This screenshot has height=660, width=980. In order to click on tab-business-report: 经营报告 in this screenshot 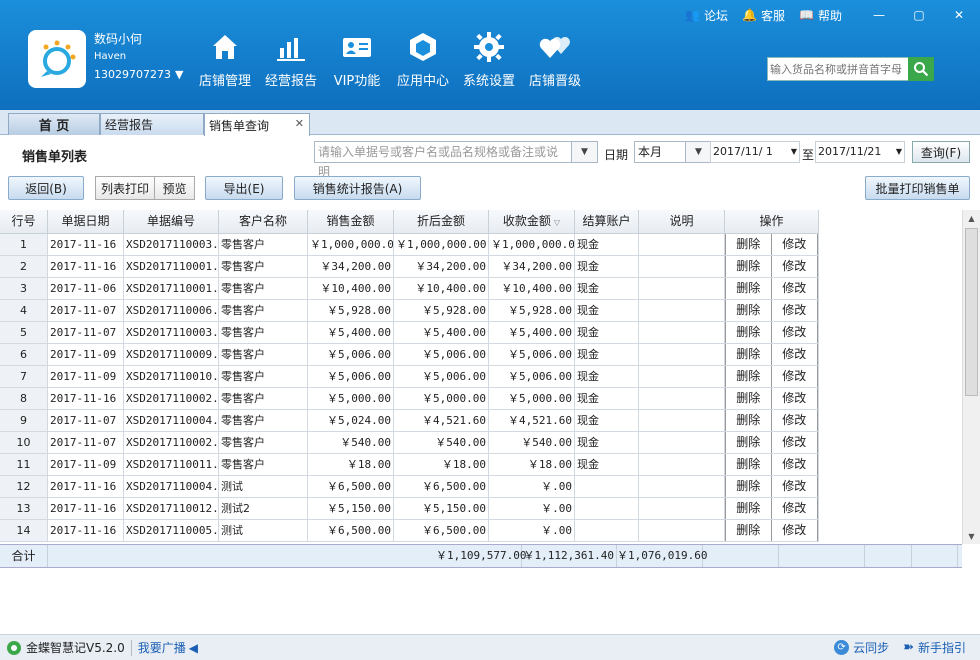, I will do `click(152, 124)`.